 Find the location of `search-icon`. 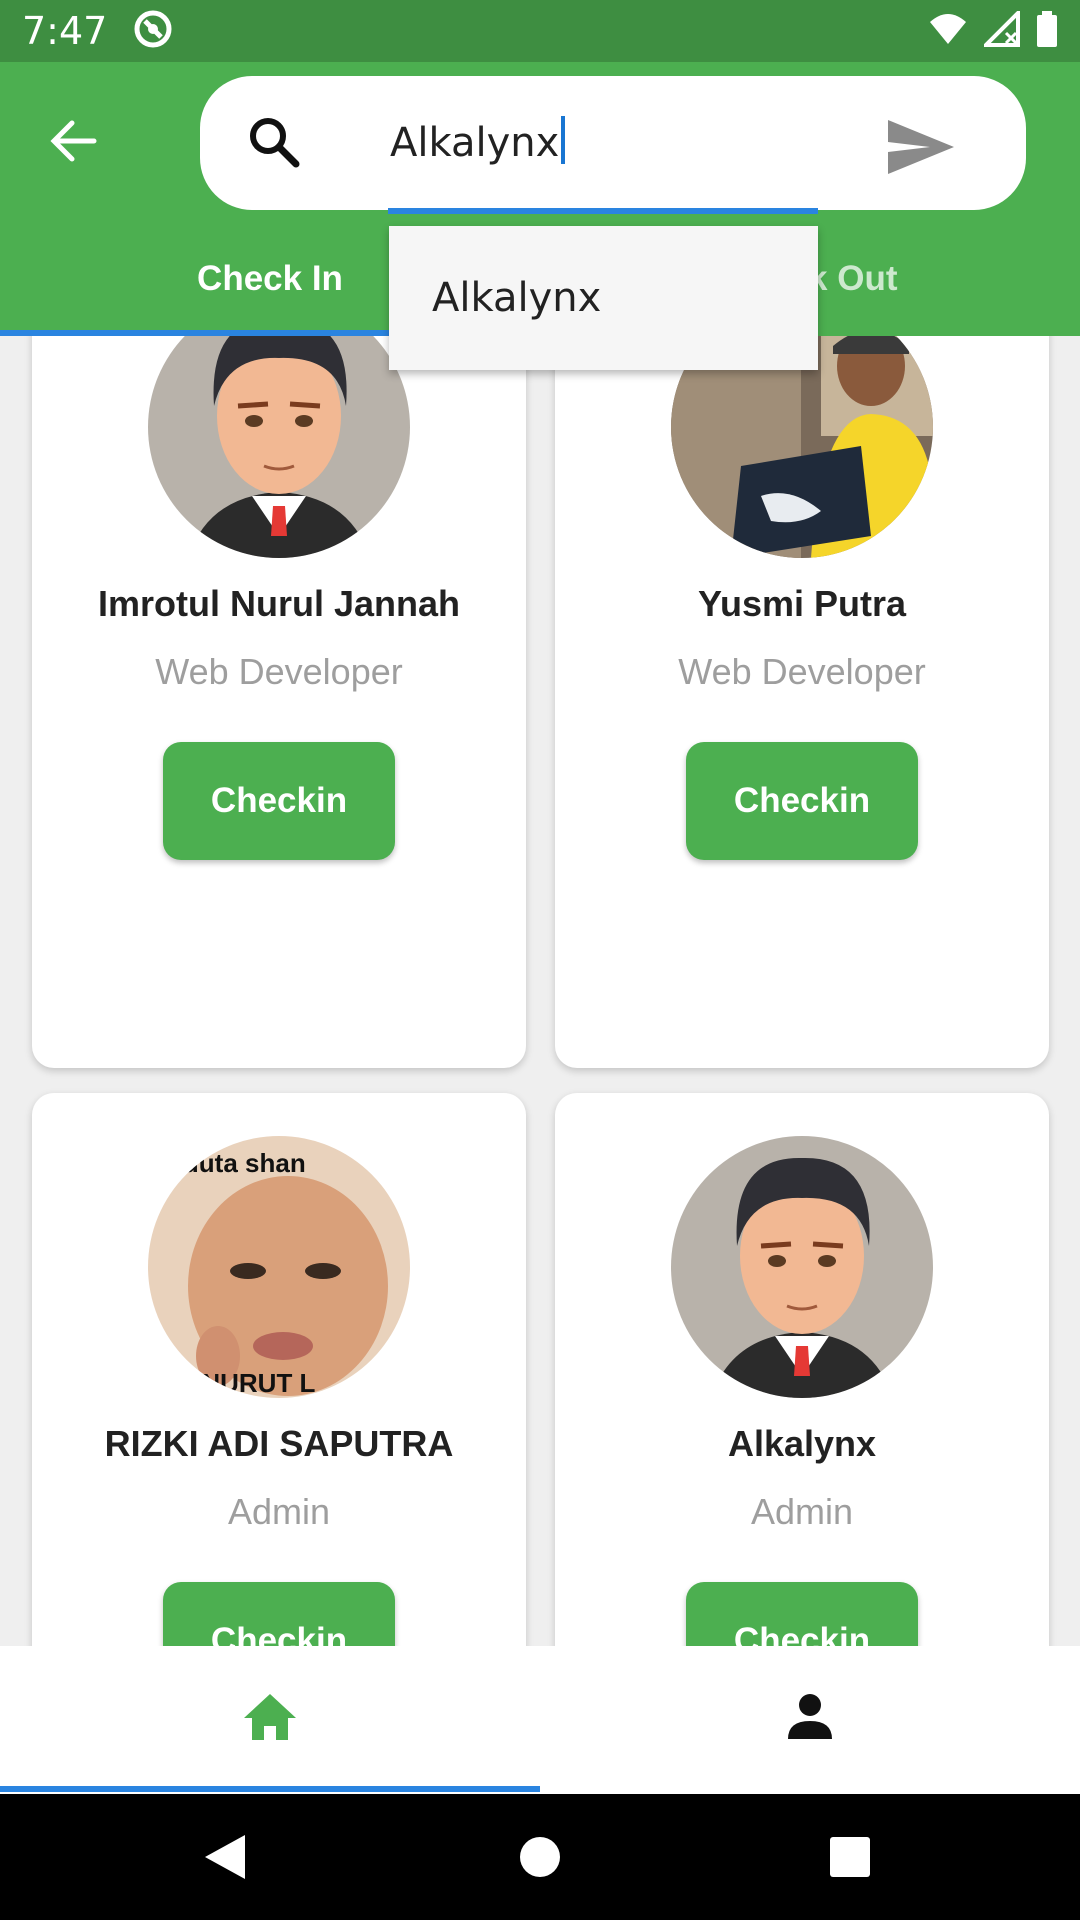

search-icon is located at coordinates (275, 143).